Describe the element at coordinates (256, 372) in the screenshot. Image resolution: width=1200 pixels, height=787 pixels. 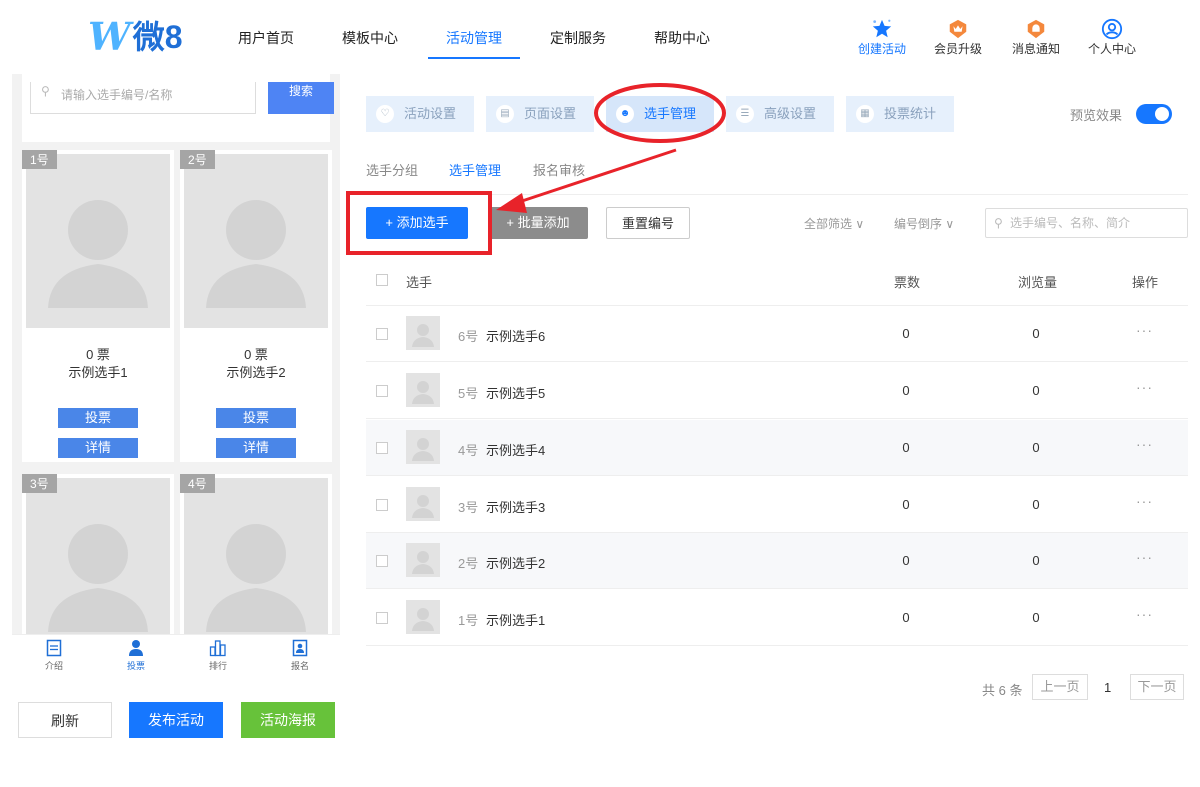
I see `player-name: 示例选手2` at that location.